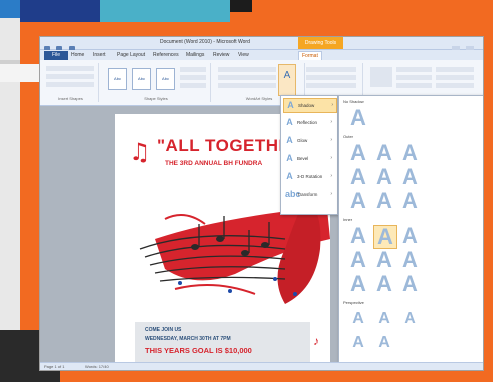 The image size is (493, 382). I want to click on bevel-icon: A, so click(289, 158).